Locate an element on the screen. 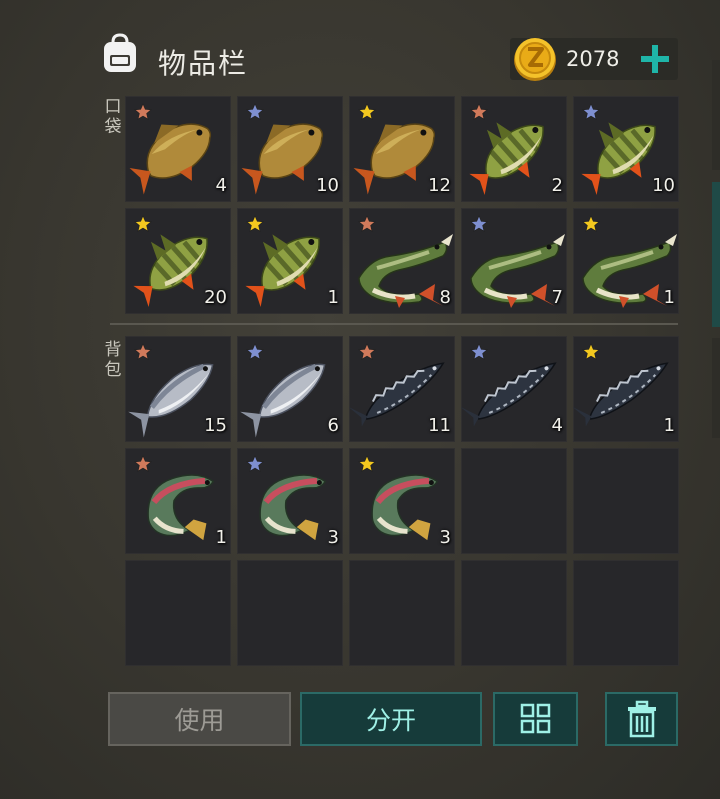 This screenshot has height=799, width=720. add-currency-button is located at coordinates (655, 59).